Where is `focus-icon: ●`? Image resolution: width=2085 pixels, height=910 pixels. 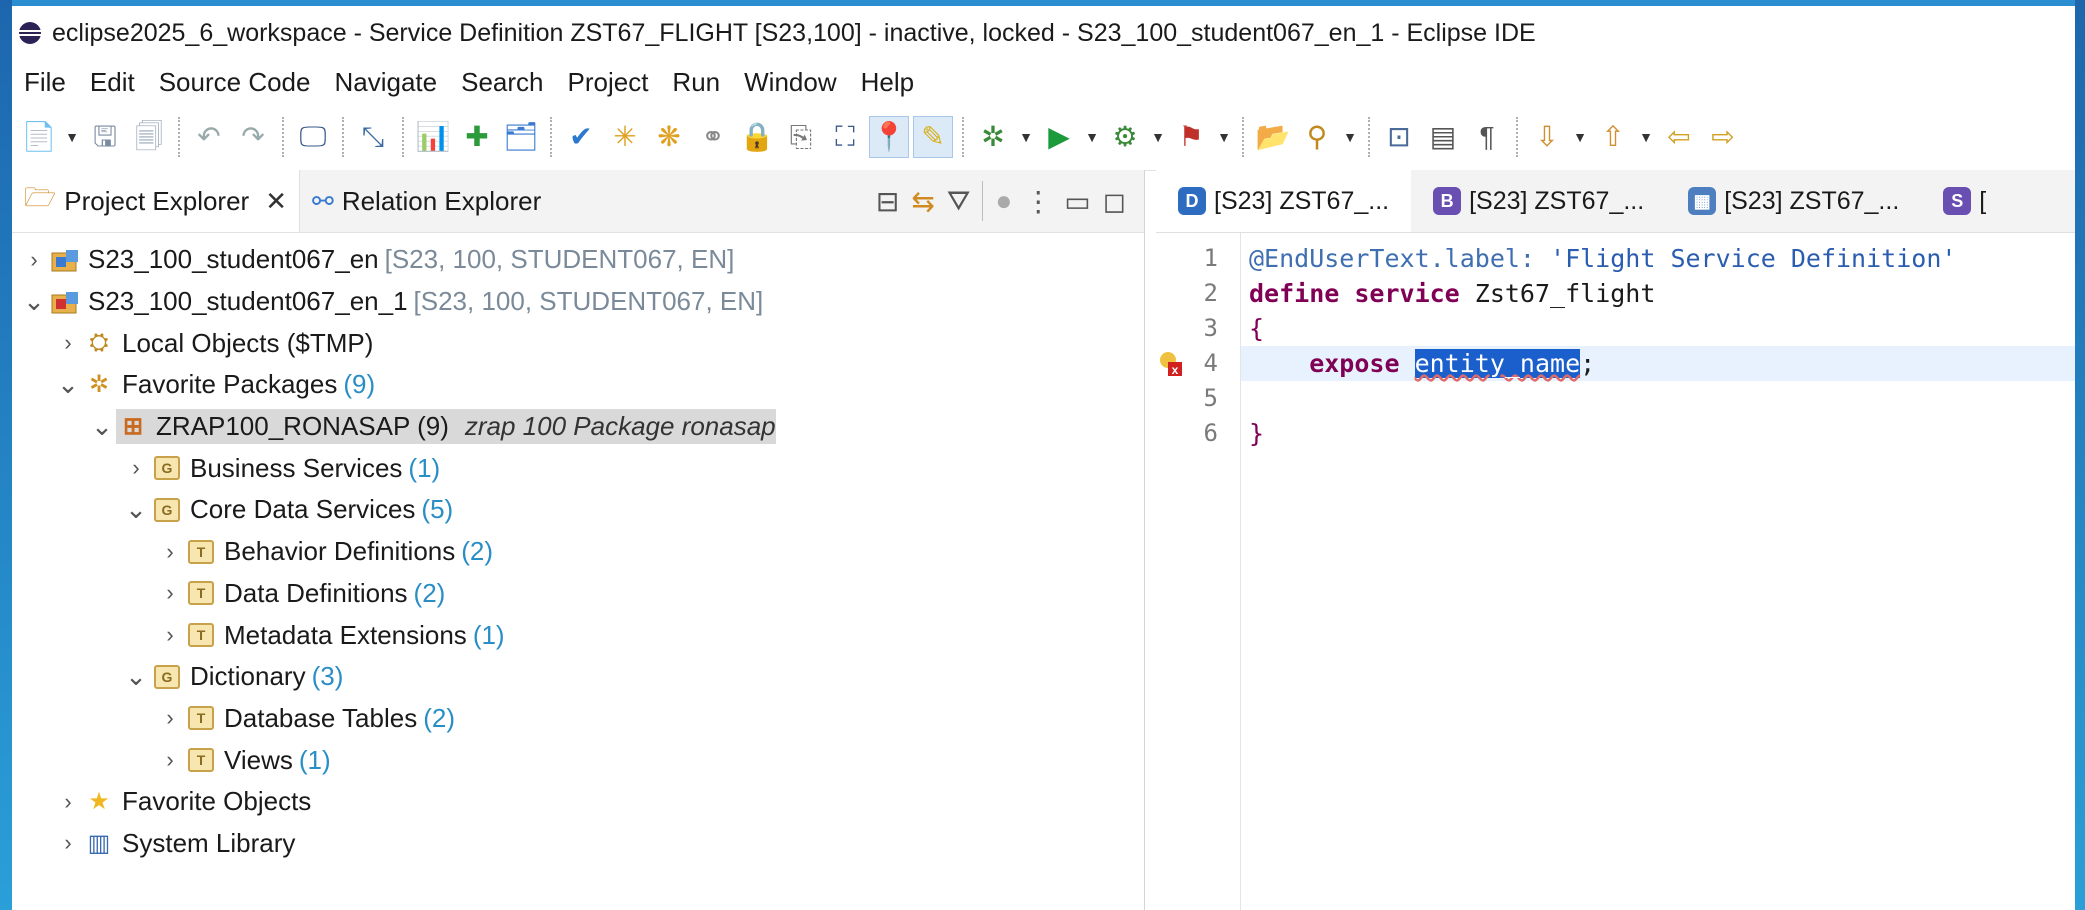
focus-icon: ● is located at coordinates (1003, 201).